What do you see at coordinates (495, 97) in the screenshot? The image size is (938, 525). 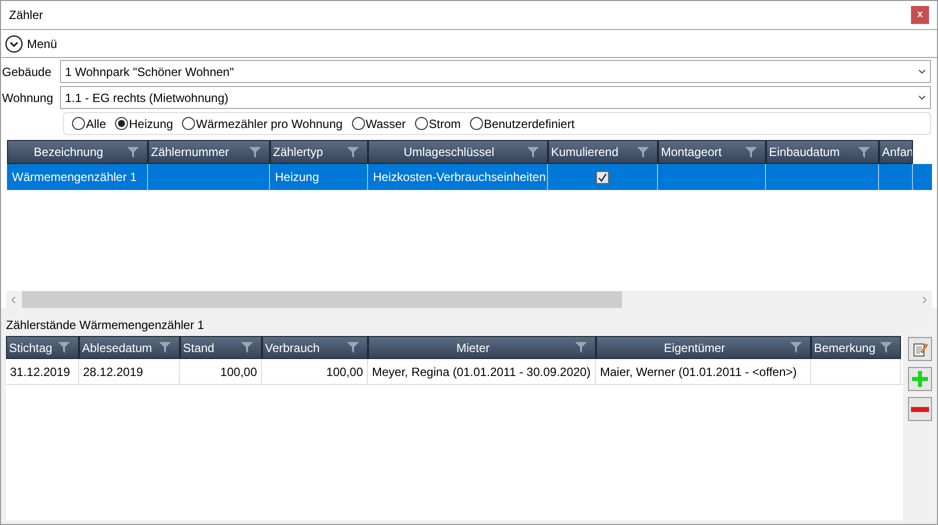 I see `dropdown-field: 1.1 - EG rechts (Mietwohnung)` at bounding box center [495, 97].